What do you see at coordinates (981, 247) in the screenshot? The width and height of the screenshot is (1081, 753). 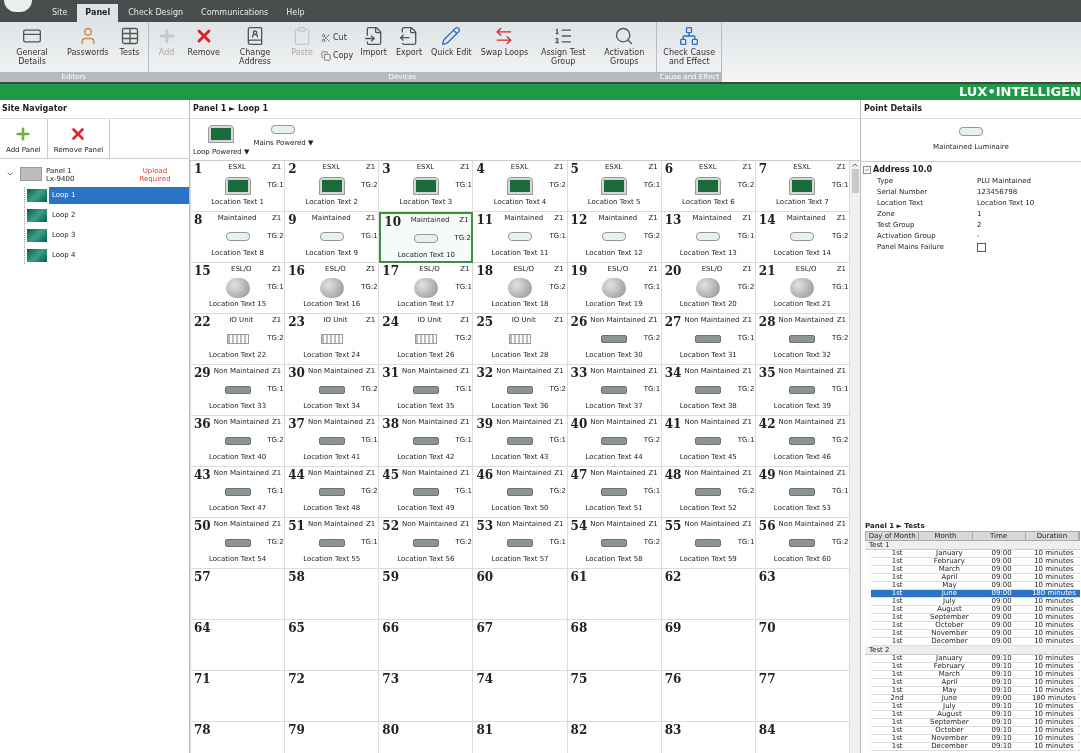 I see `property-checkbox` at bounding box center [981, 247].